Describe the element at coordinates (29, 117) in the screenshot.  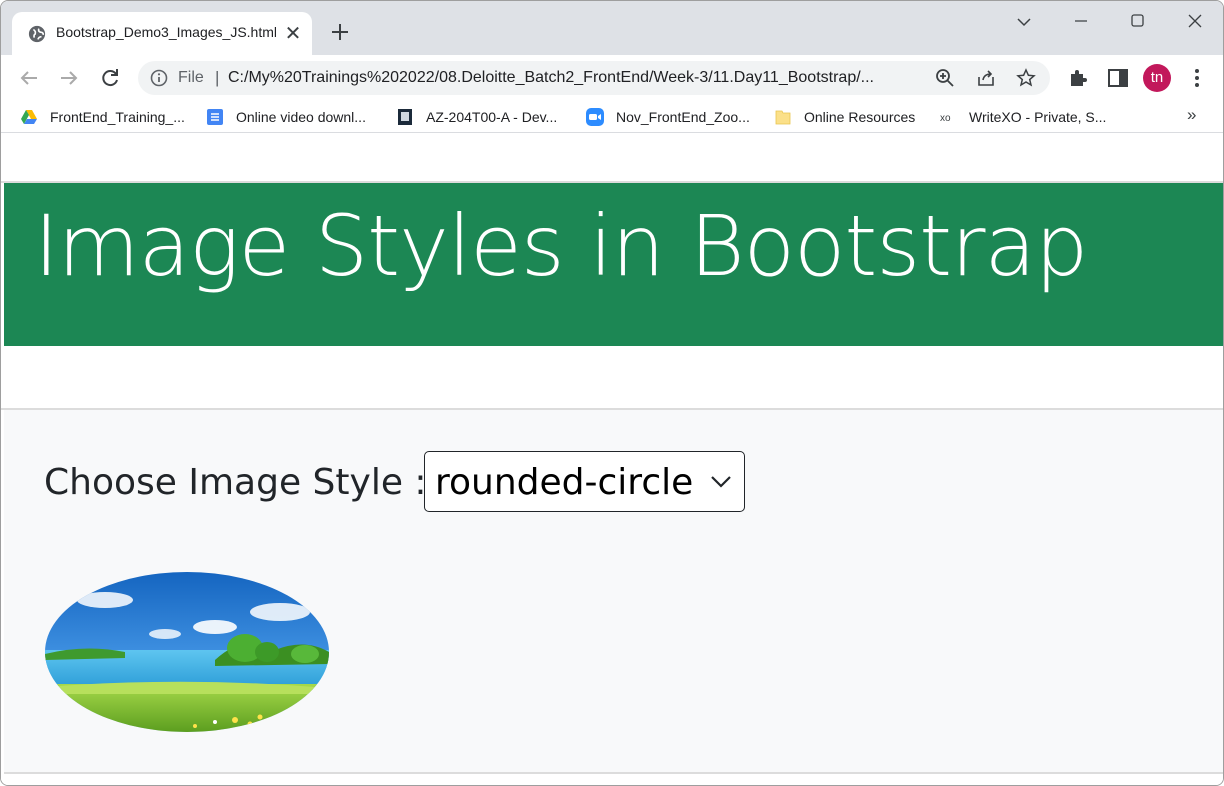
I see `google-drive-icon` at that location.